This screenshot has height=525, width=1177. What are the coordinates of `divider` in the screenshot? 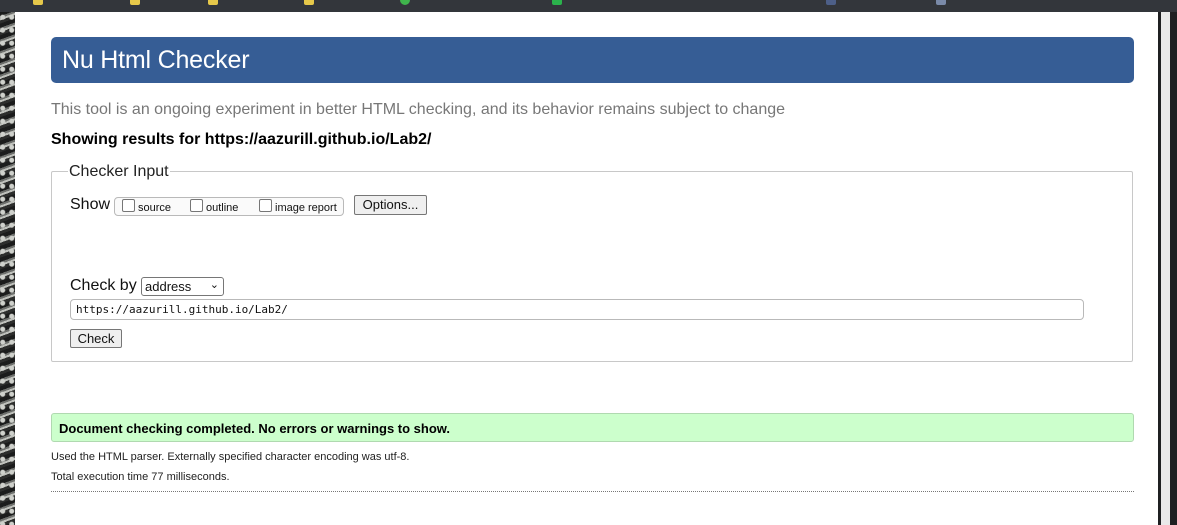 It's located at (592, 491).